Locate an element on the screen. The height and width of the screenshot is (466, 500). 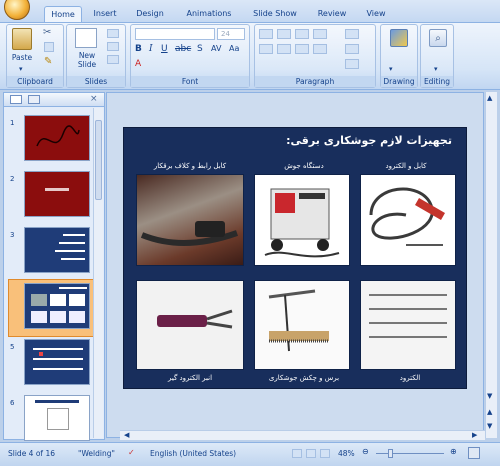
zoom-thumb is located at coordinates (390, 453).